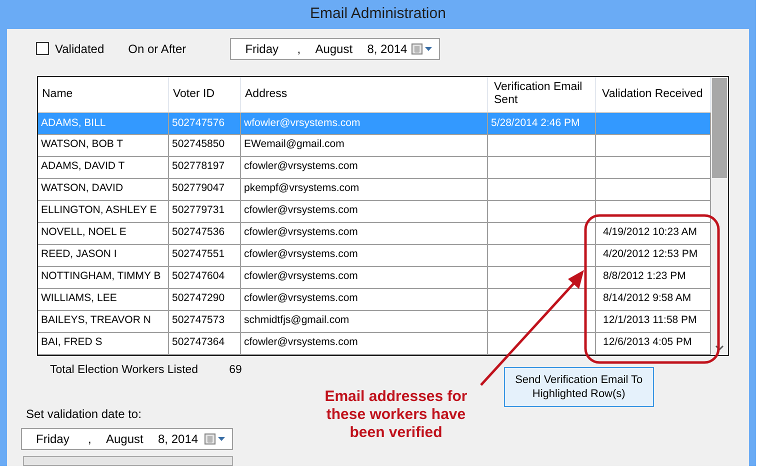 The width and height of the screenshot is (769, 473). Describe the element at coordinates (374, 343) in the screenshot. I see `table-row: BAI, FRED S 502747364 cfowler@vrsystems.com 12/6/2013 4:05 PM` at that location.